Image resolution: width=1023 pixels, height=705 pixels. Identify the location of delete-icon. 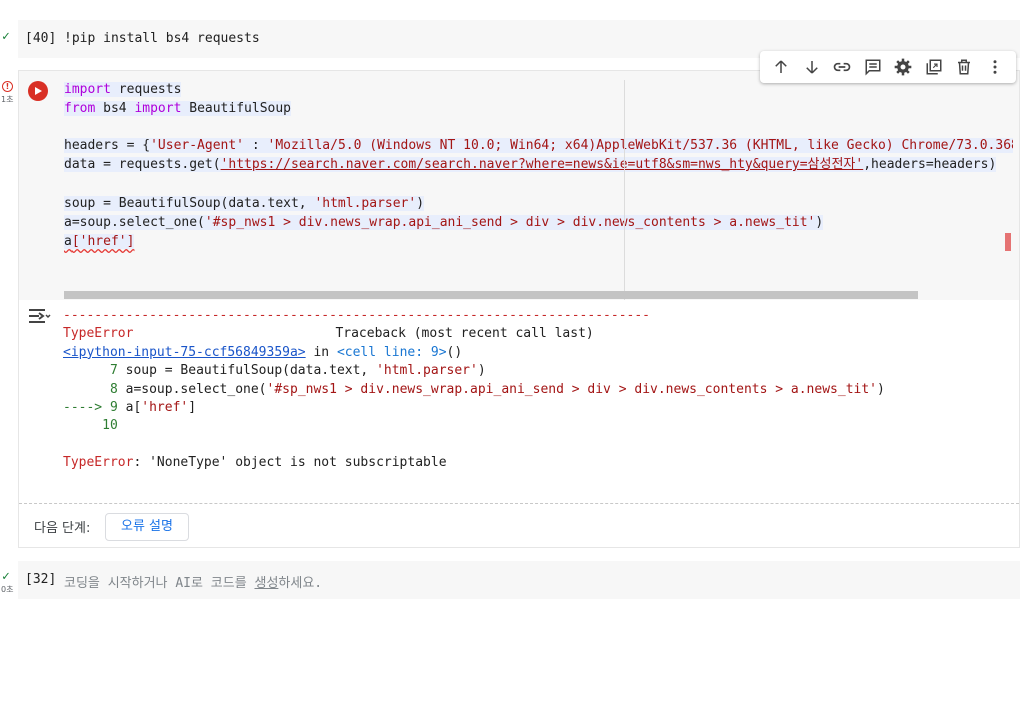
(964, 67).